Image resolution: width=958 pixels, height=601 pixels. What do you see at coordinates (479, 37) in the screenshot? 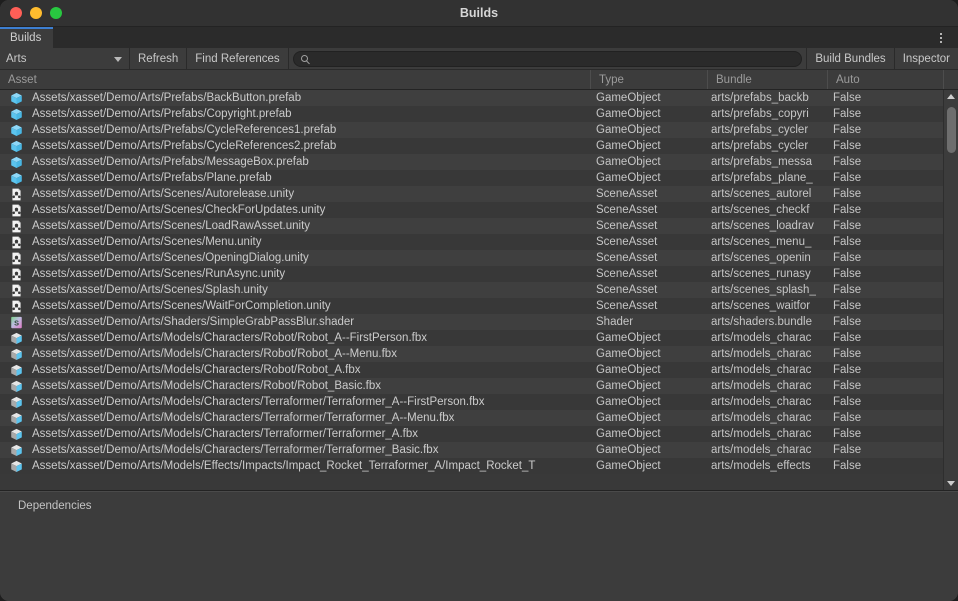
I see `tab-strip: Builds` at bounding box center [479, 37].